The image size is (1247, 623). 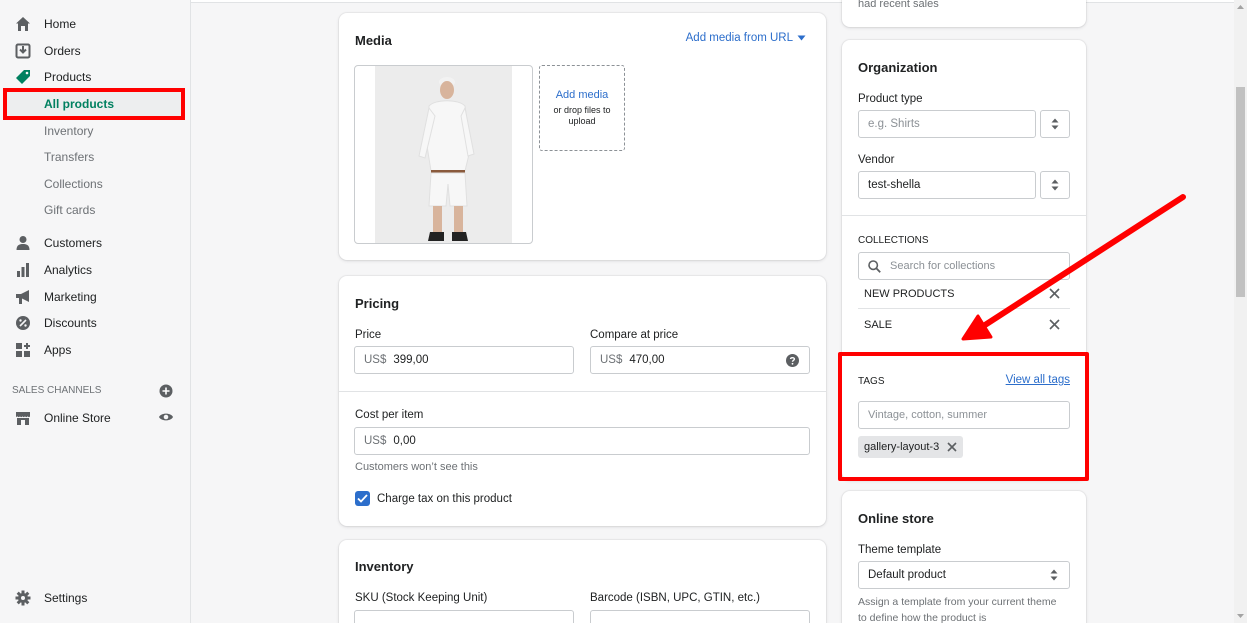 I want to click on sidebar-item-home: Home, so click(x=95, y=24).